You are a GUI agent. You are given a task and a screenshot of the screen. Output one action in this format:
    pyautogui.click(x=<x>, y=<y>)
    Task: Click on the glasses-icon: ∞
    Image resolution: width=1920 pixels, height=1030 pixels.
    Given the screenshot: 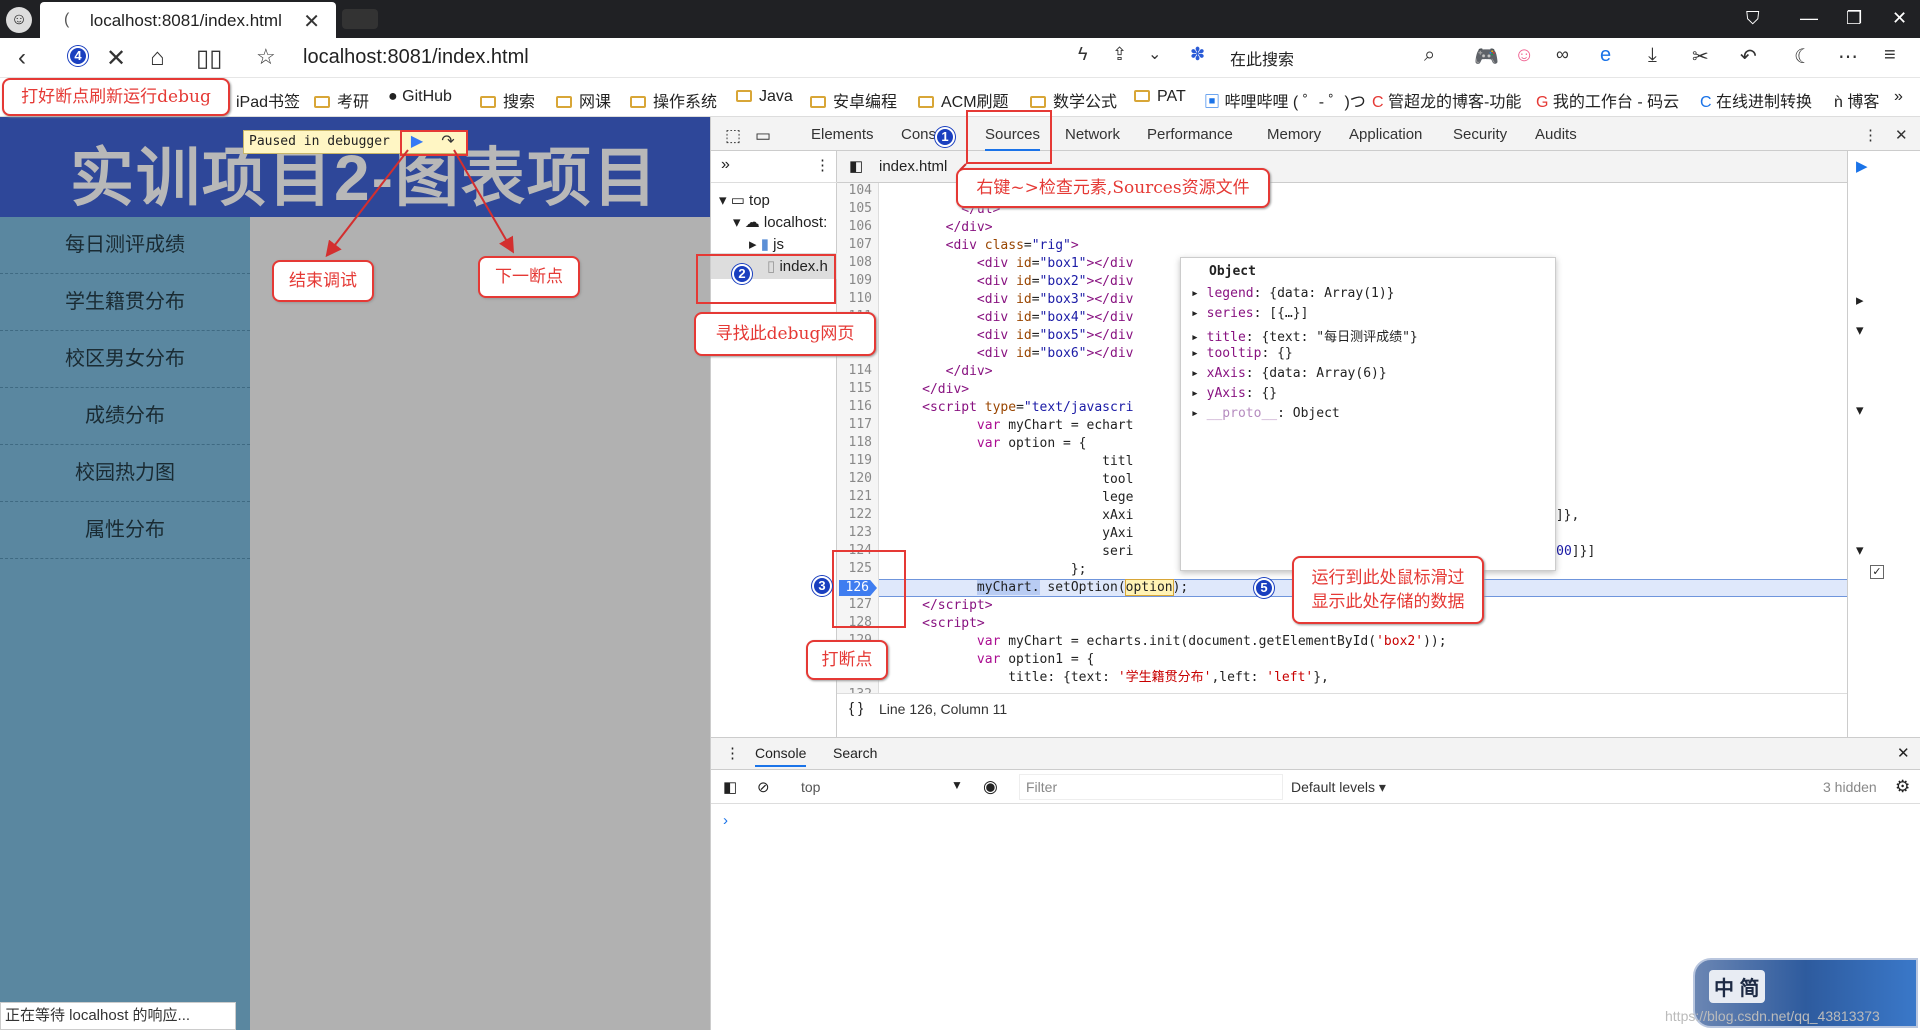 What is the action you would take?
    pyautogui.click(x=1562, y=54)
    